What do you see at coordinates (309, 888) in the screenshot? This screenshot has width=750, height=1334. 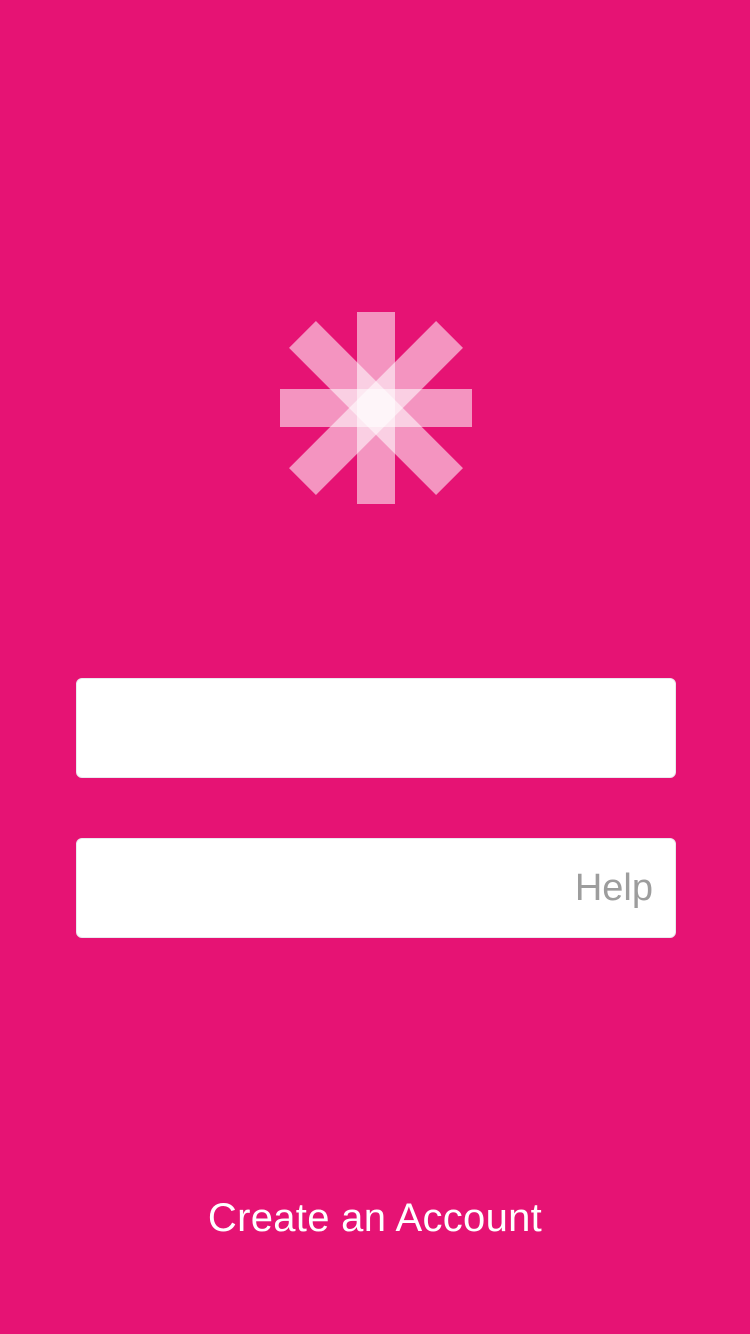 I see `password-input` at bounding box center [309, 888].